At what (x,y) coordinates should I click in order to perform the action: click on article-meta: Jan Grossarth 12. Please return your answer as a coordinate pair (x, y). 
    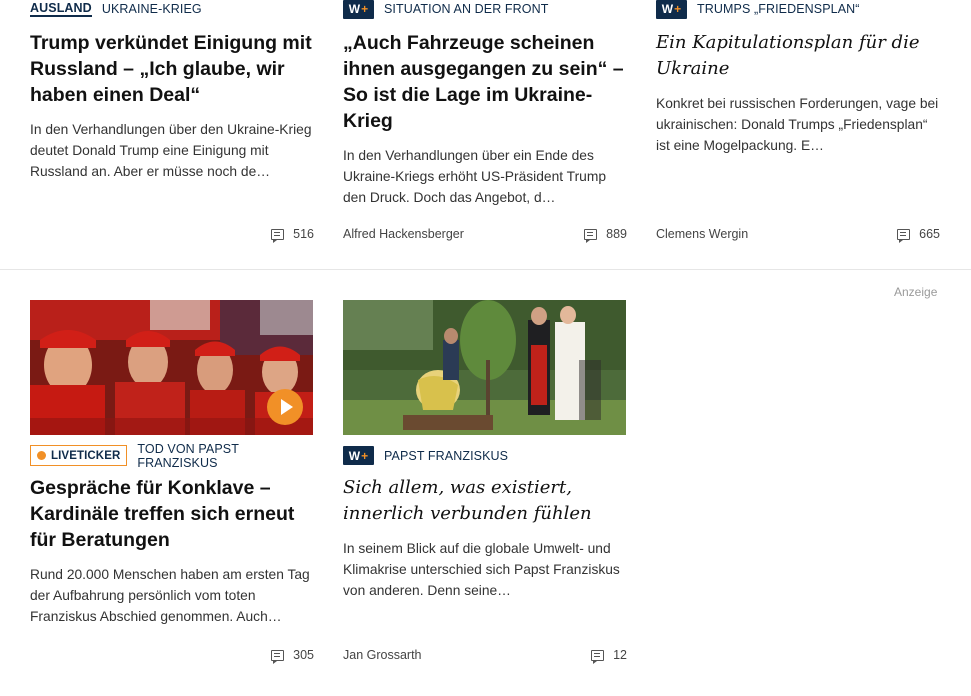
    Looking at the image, I should click on (485, 655).